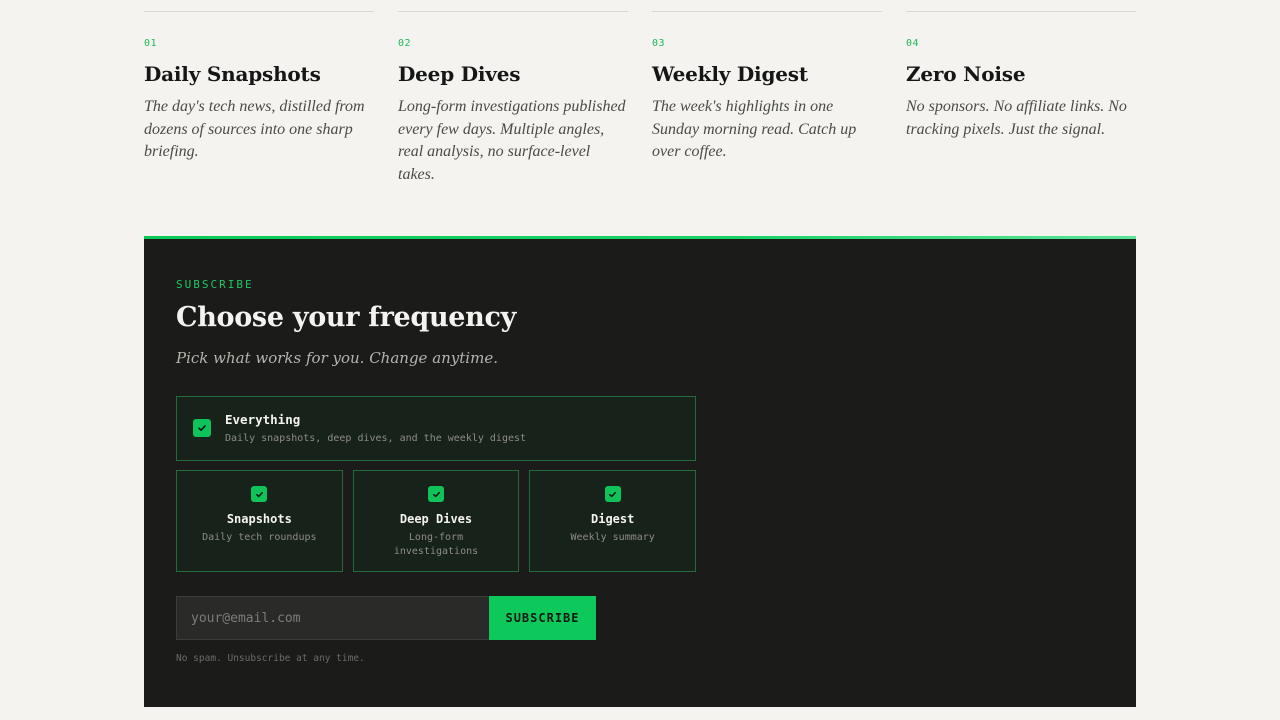 Image resolution: width=1280 pixels, height=720 pixels. Describe the element at coordinates (332, 618) in the screenshot. I see `email-input` at that location.